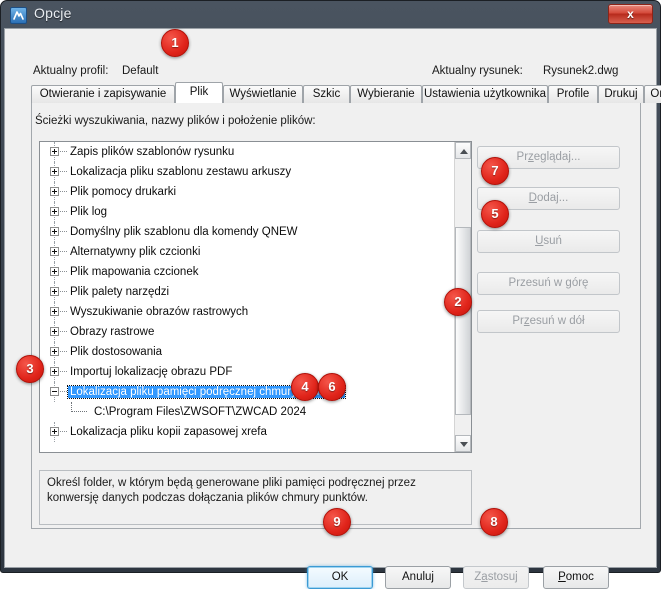 The width and height of the screenshot is (661, 589). Describe the element at coordinates (199, 92) in the screenshot. I see `tab-1: Plik` at that location.